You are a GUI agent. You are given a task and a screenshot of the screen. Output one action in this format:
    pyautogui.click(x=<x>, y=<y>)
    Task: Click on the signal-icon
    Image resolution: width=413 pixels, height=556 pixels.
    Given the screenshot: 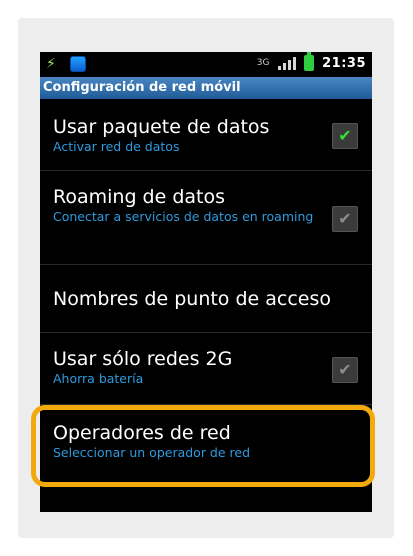 What is the action you would take?
    pyautogui.click(x=287, y=63)
    